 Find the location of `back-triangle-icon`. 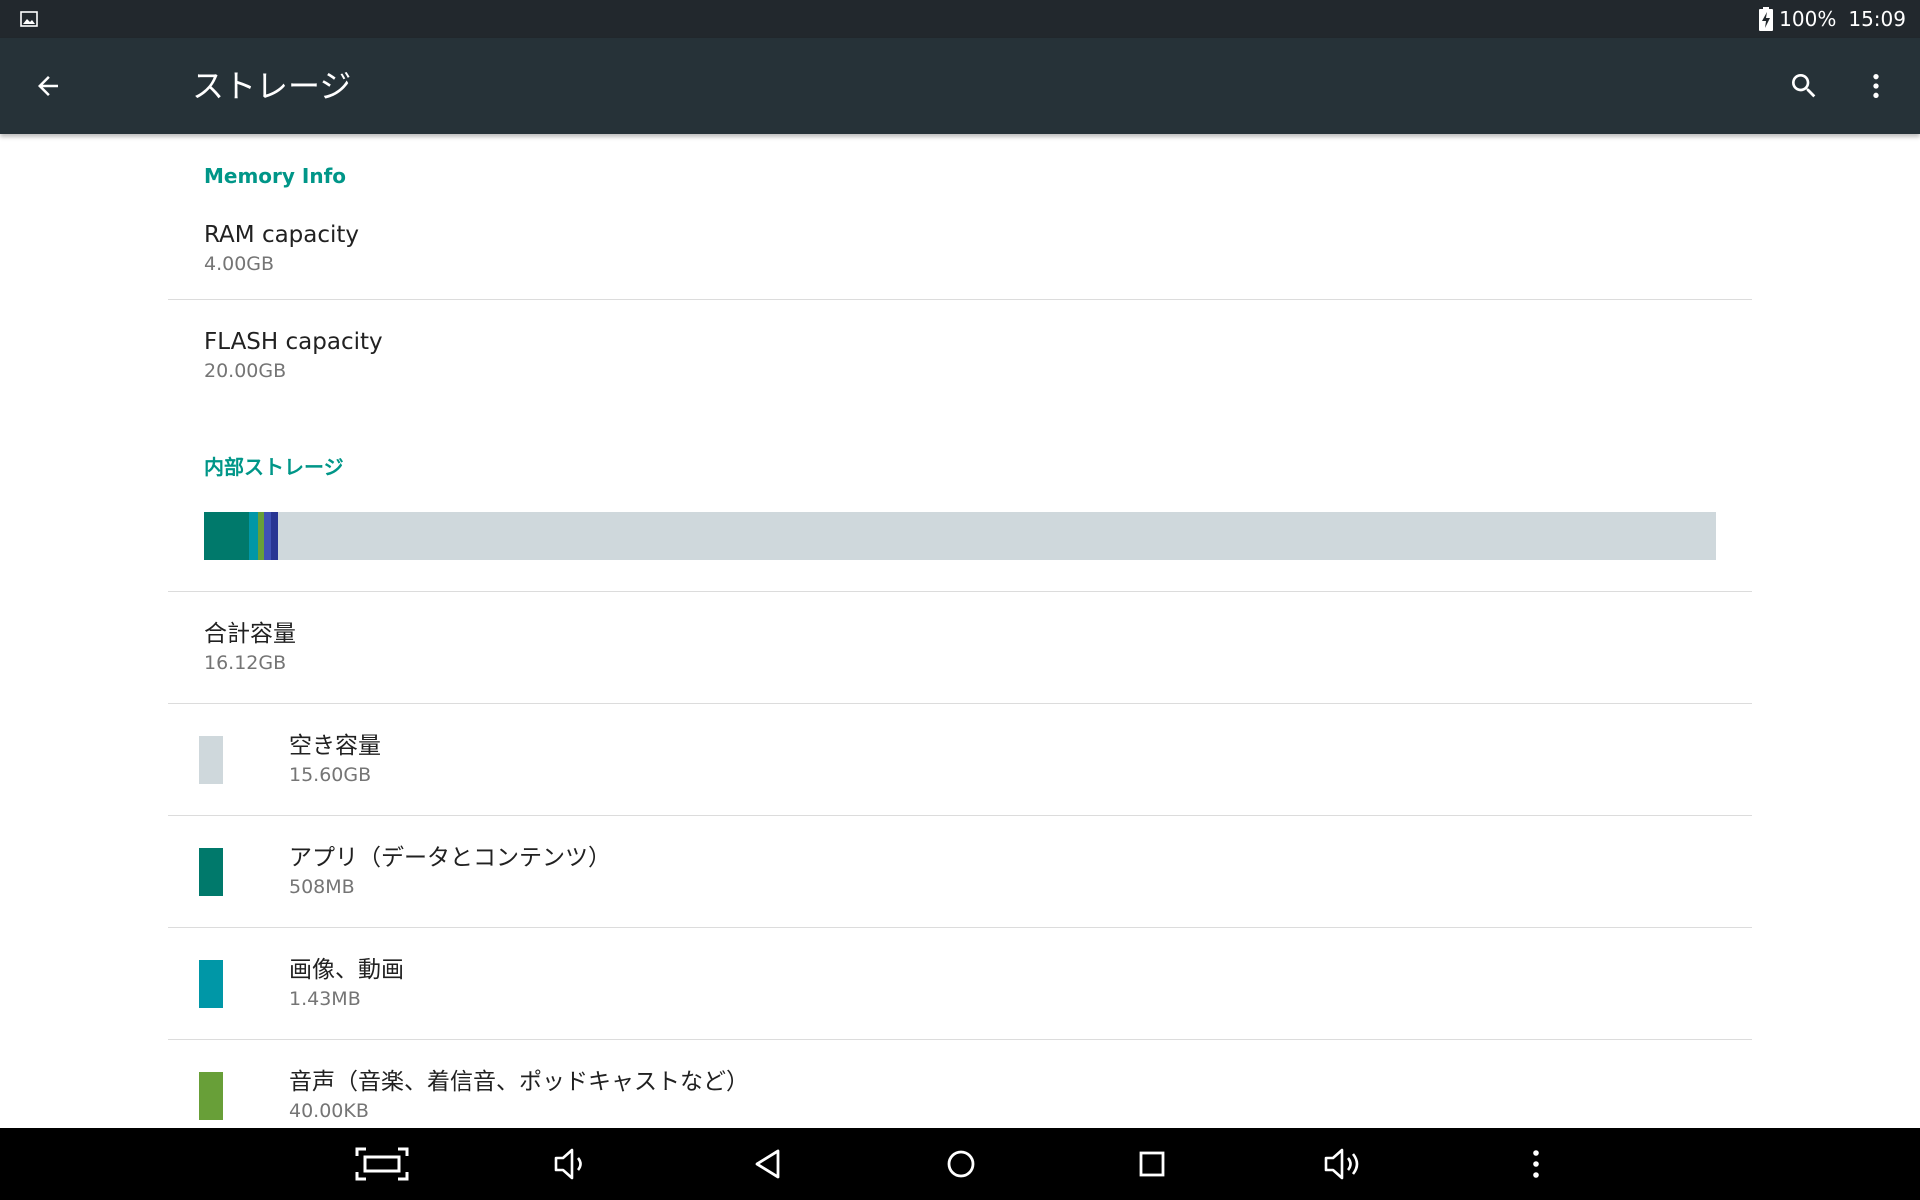

back-triangle-icon is located at coordinates (767, 1164).